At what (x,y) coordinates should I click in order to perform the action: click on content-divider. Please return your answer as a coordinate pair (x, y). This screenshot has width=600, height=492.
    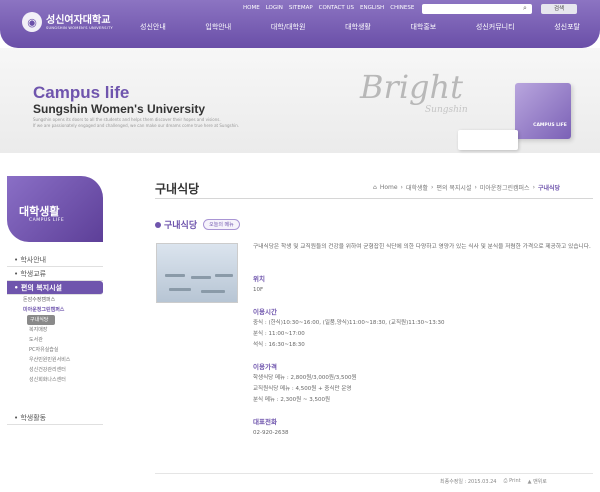
    Looking at the image, I should click on (374, 198).